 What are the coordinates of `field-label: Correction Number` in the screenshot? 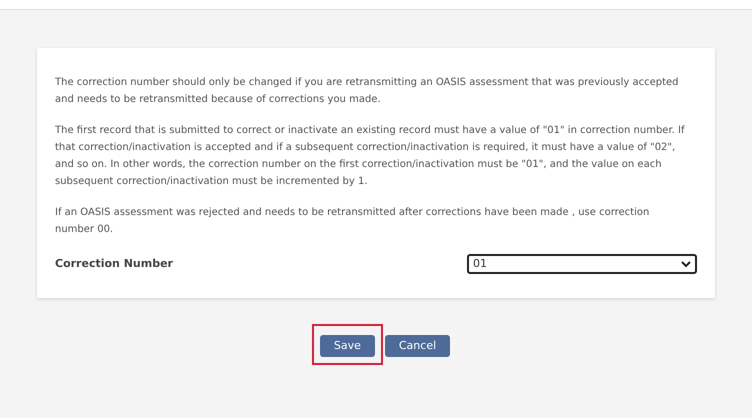 It's located at (114, 264).